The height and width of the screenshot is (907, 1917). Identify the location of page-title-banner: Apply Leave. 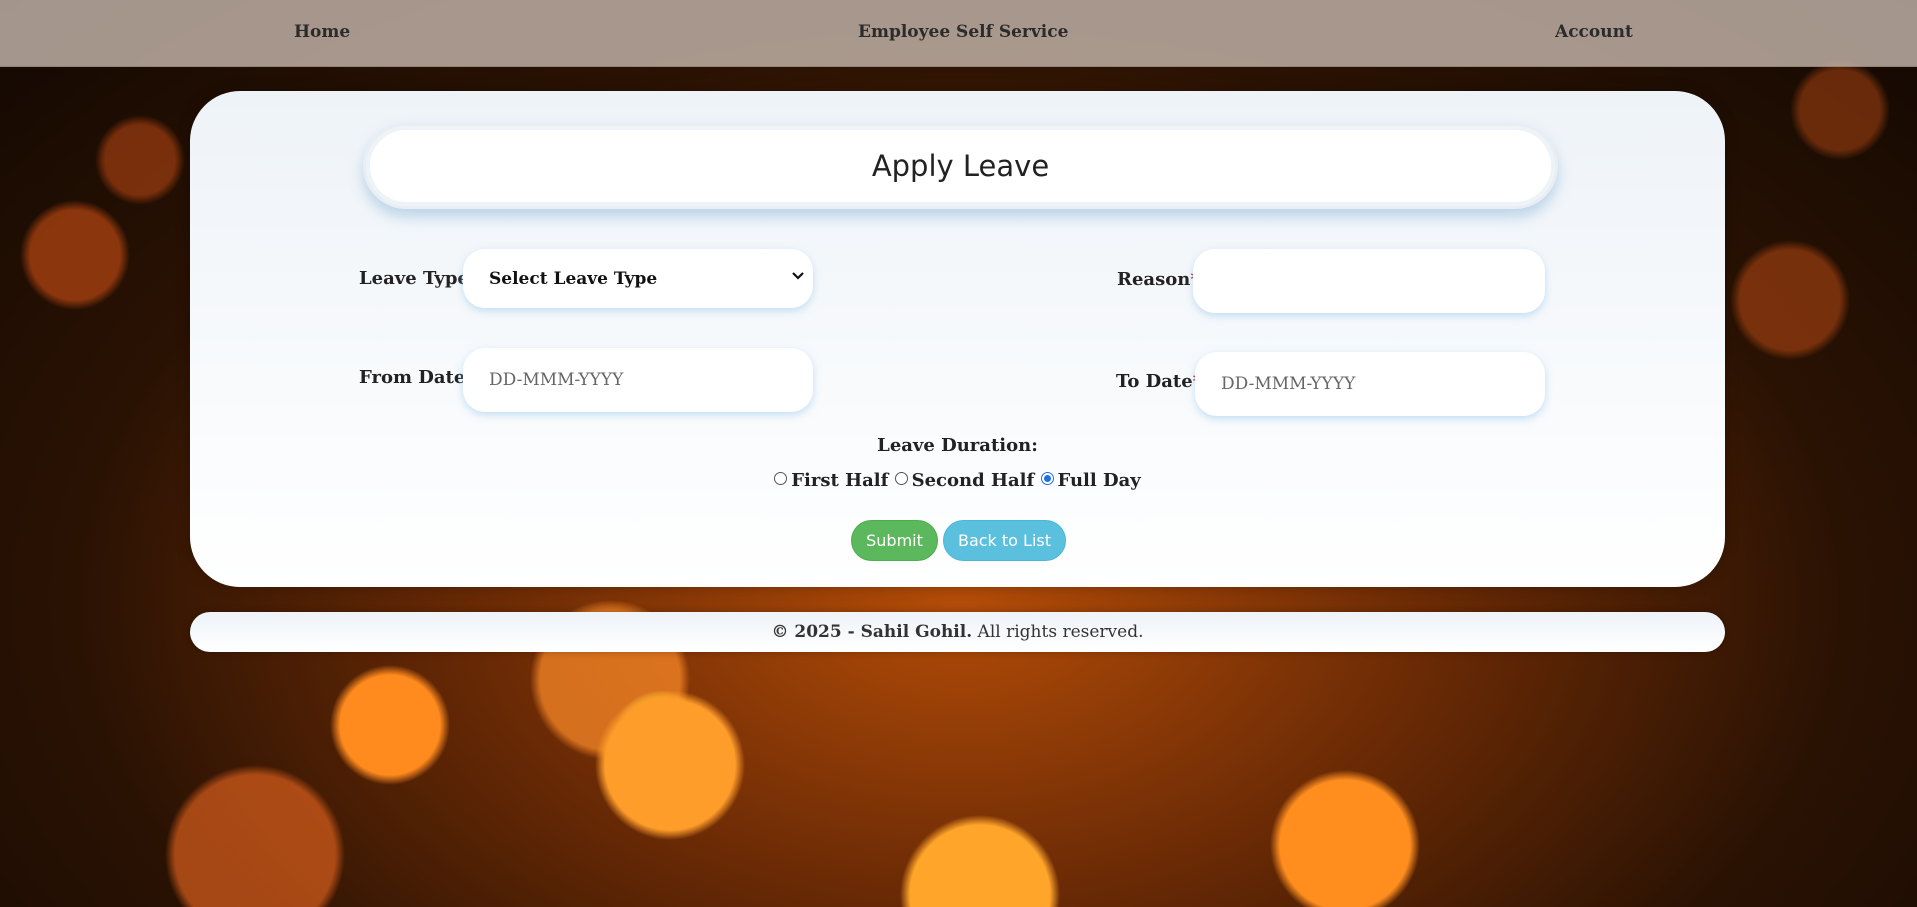
(960, 166).